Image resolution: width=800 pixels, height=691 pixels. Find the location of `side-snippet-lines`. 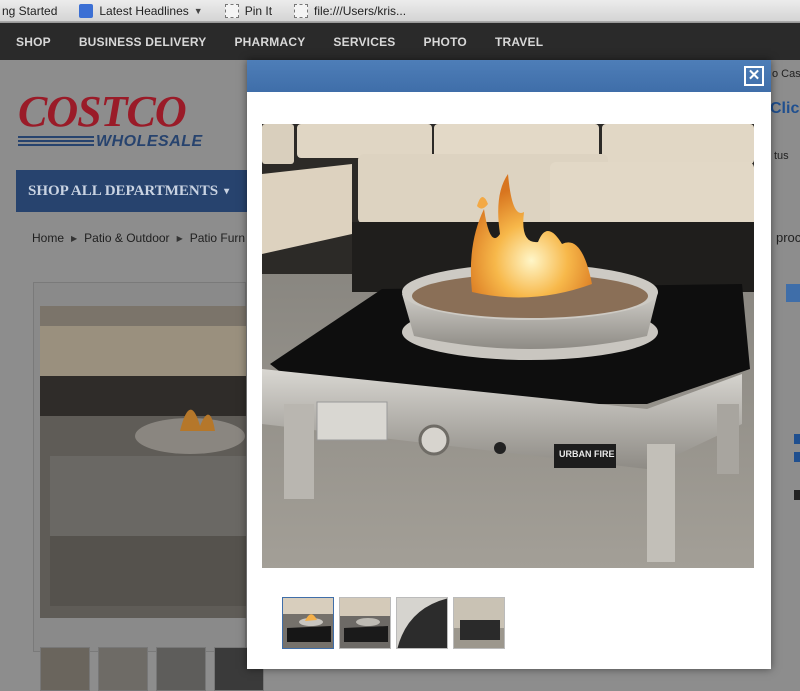

side-snippet-lines is located at coordinates (797, 467).